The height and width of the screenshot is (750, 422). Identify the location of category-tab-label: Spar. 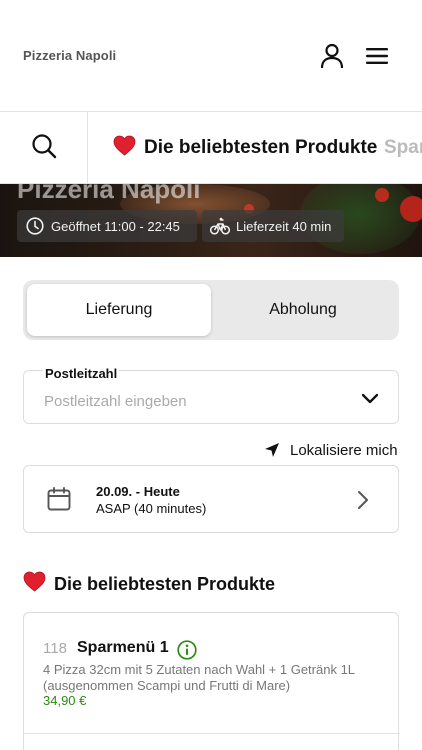
(403, 147).